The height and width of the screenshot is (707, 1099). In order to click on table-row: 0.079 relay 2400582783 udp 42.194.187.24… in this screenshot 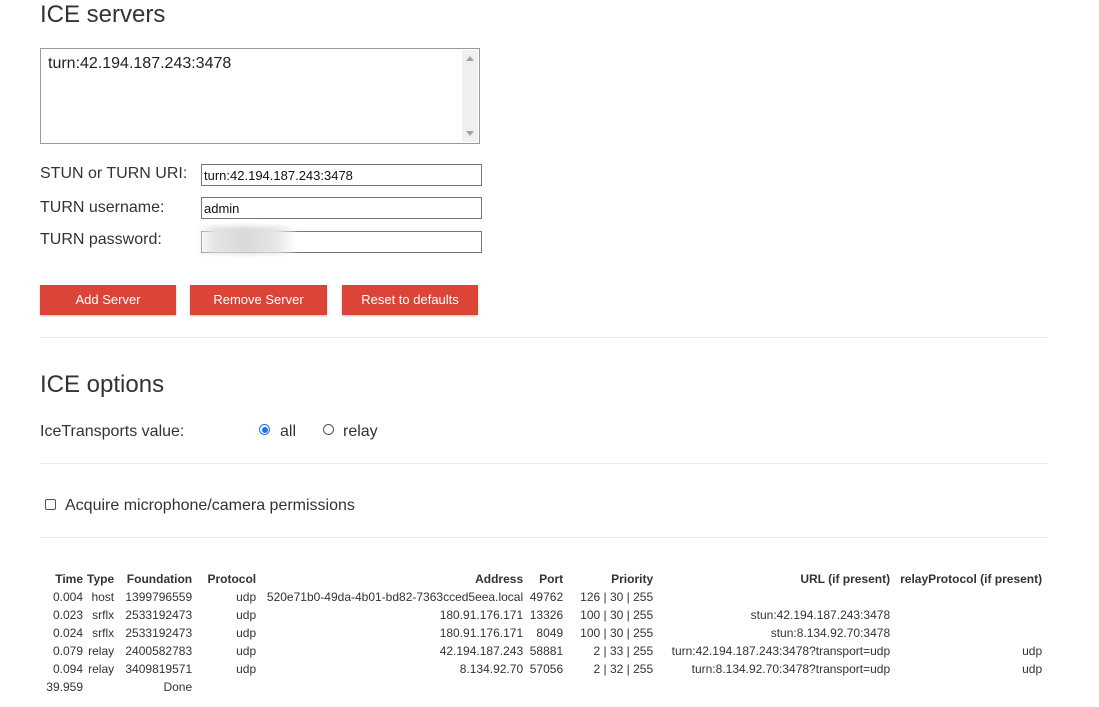, I will do `click(542, 651)`.